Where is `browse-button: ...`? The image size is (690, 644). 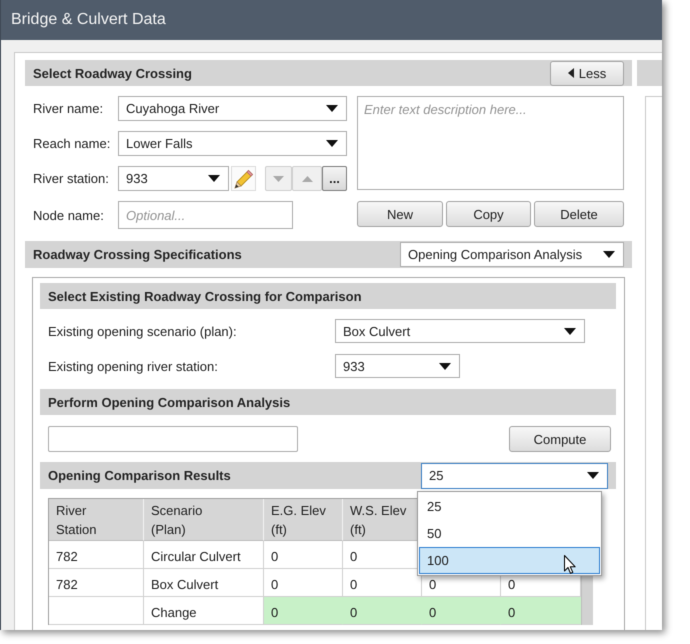 browse-button: ... is located at coordinates (334, 178).